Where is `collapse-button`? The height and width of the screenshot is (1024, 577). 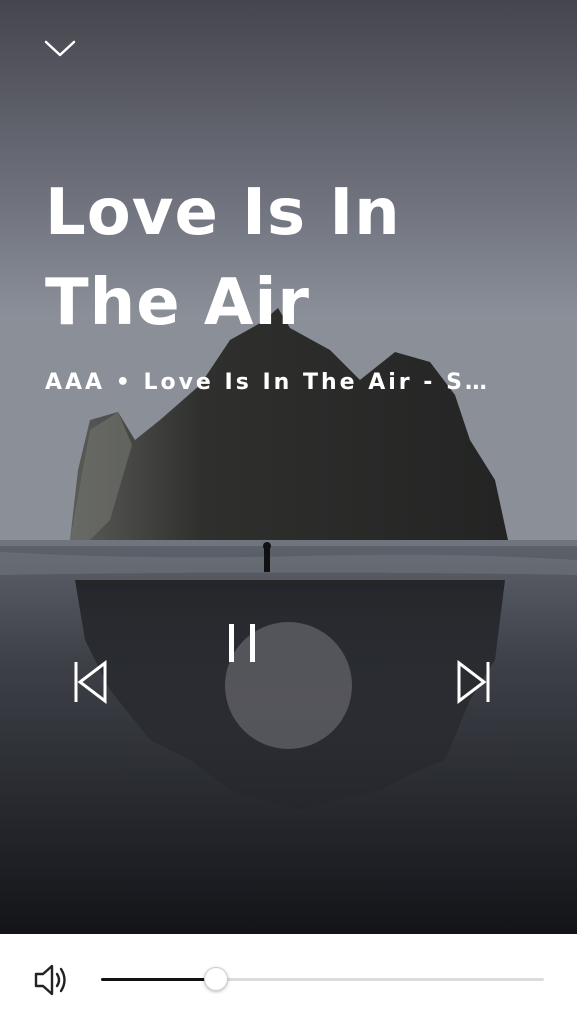 collapse-button is located at coordinates (61, 54).